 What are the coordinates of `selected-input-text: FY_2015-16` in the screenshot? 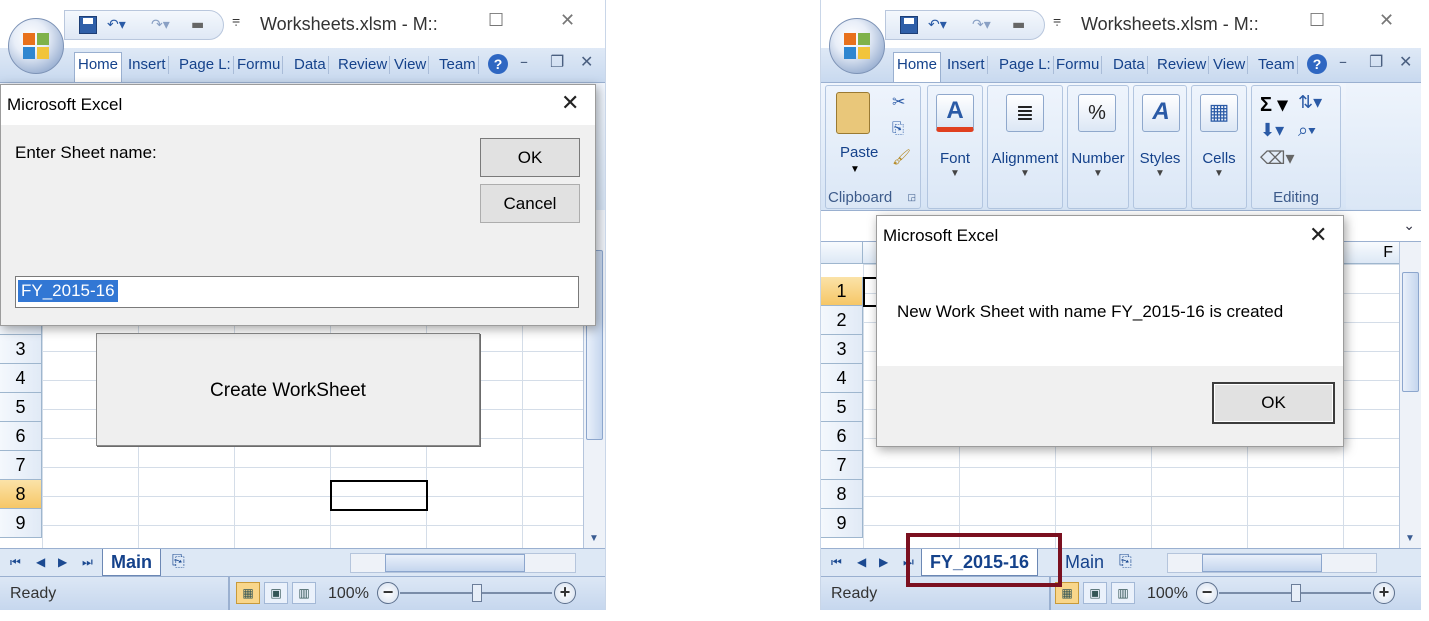 It's located at (68, 291).